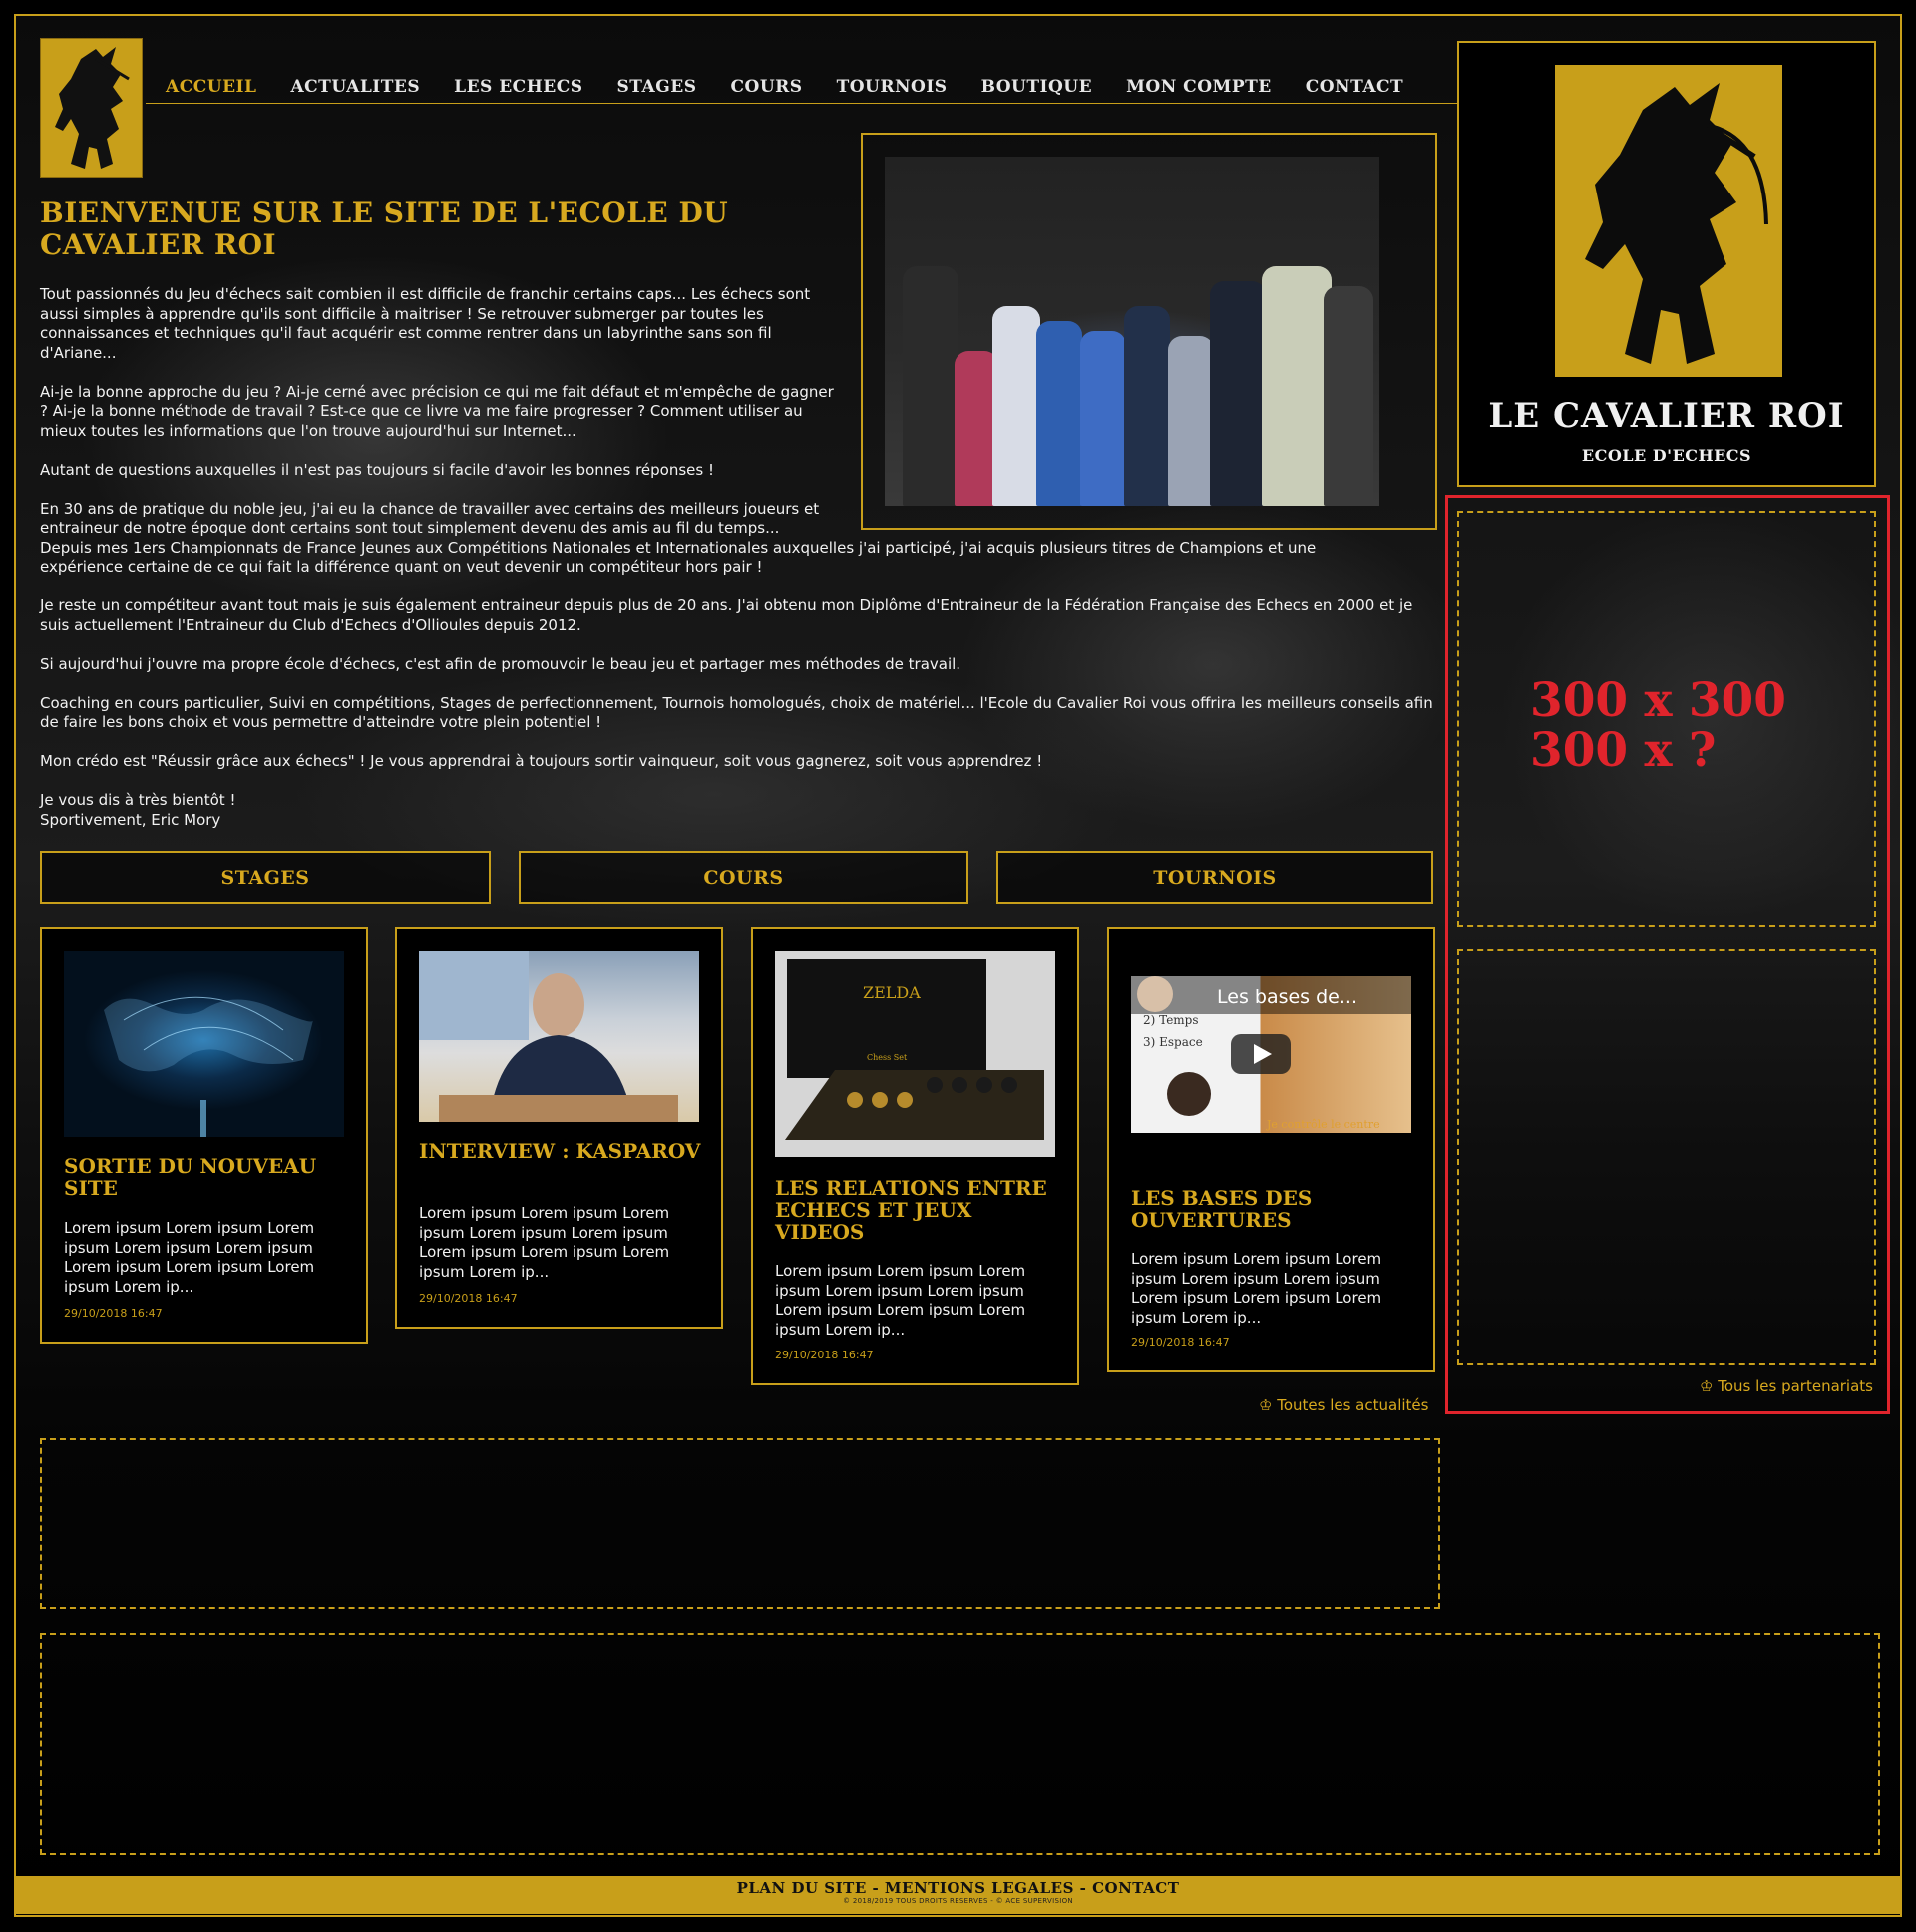 The height and width of the screenshot is (1932, 1916). What do you see at coordinates (1214, 878) in the screenshot?
I see `tournois-button: TOURNOIS` at bounding box center [1214, 878].